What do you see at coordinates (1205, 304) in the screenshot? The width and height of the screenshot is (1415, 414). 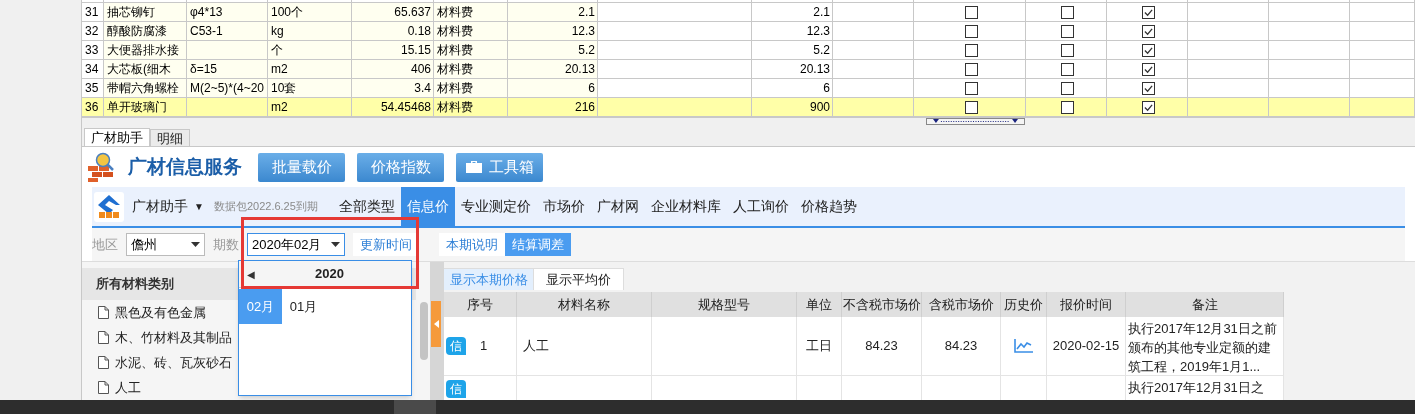 I see `column-header: 备注` at bounding box center [1205, 304].